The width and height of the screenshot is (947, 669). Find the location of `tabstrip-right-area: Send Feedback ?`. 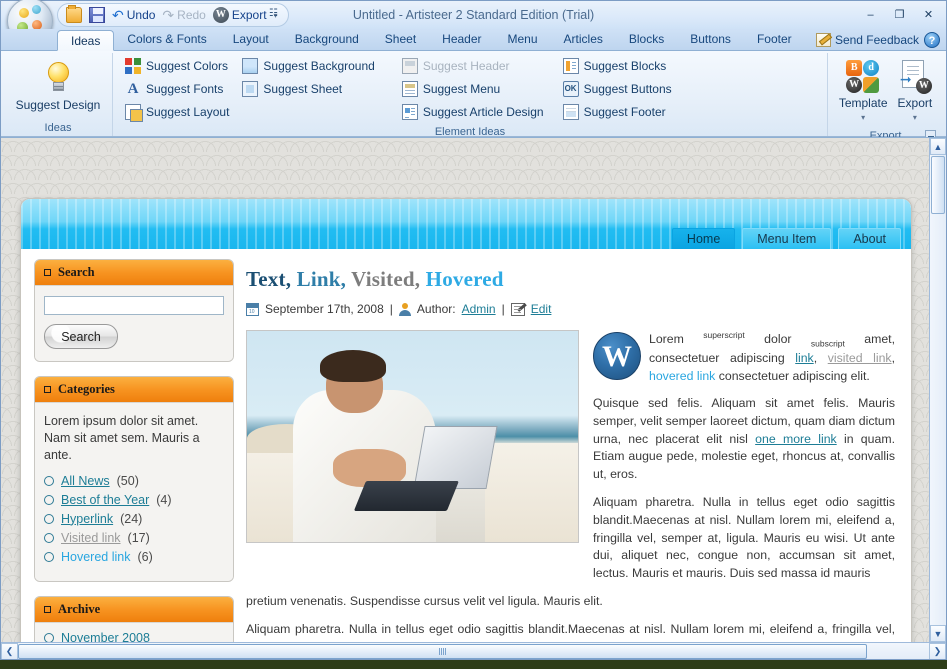

tabstrip-right-area: Send Feedback ? is located at coordinates (880, 41).